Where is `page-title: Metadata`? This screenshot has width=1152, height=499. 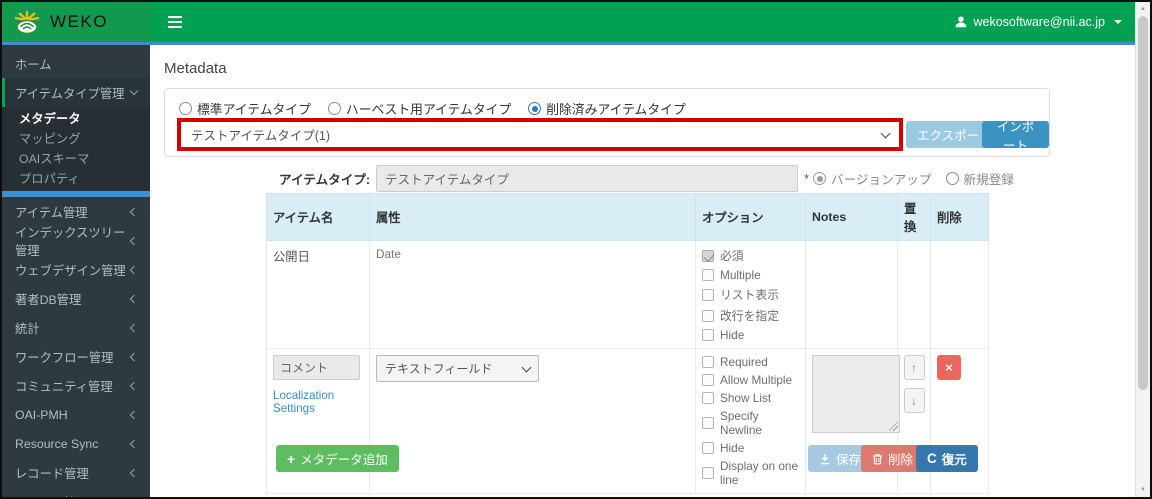
page-title: Metadata is located at coordinates (195, 68).